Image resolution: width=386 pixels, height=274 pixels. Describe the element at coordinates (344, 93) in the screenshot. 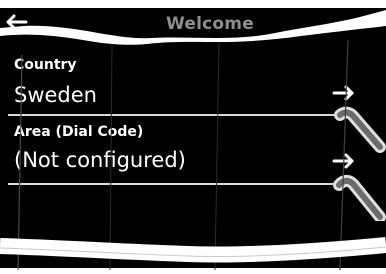

I see `country-right-arrow-icon` at that location.